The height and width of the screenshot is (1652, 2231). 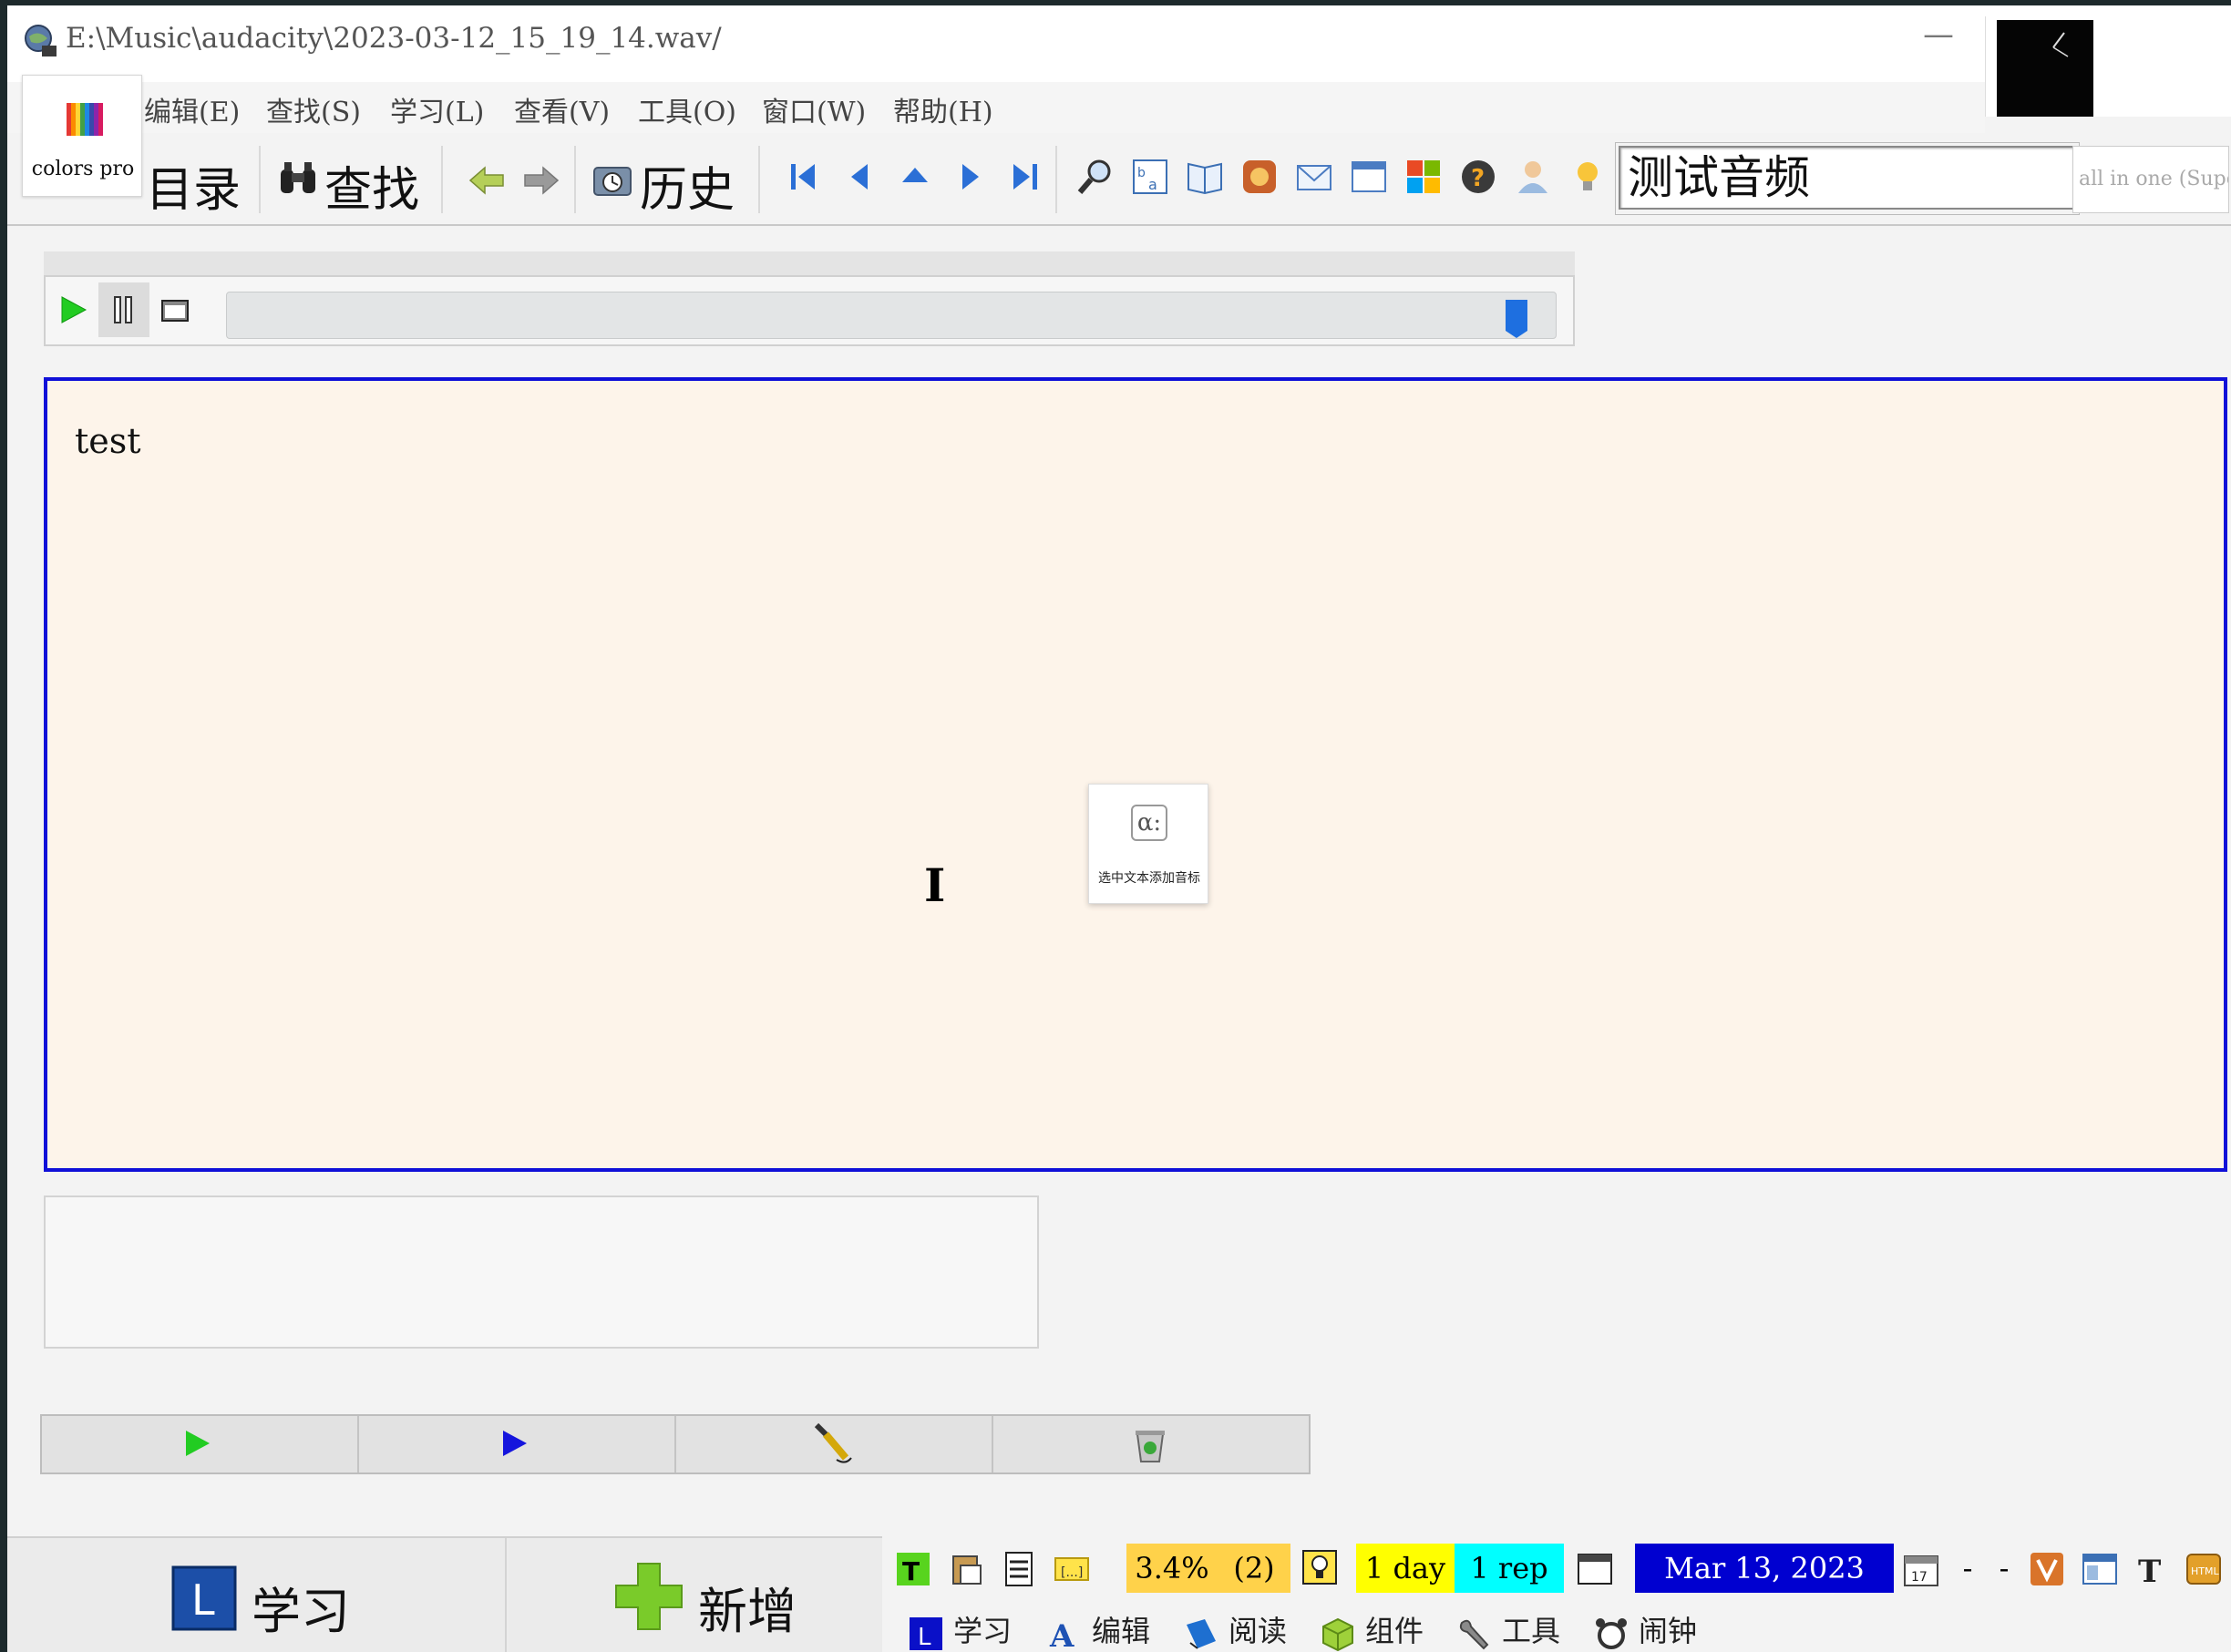 What do you see at coordinates (891, 315) in the screenshot?
I see `seek-slider` at bounding box center [891, 315].